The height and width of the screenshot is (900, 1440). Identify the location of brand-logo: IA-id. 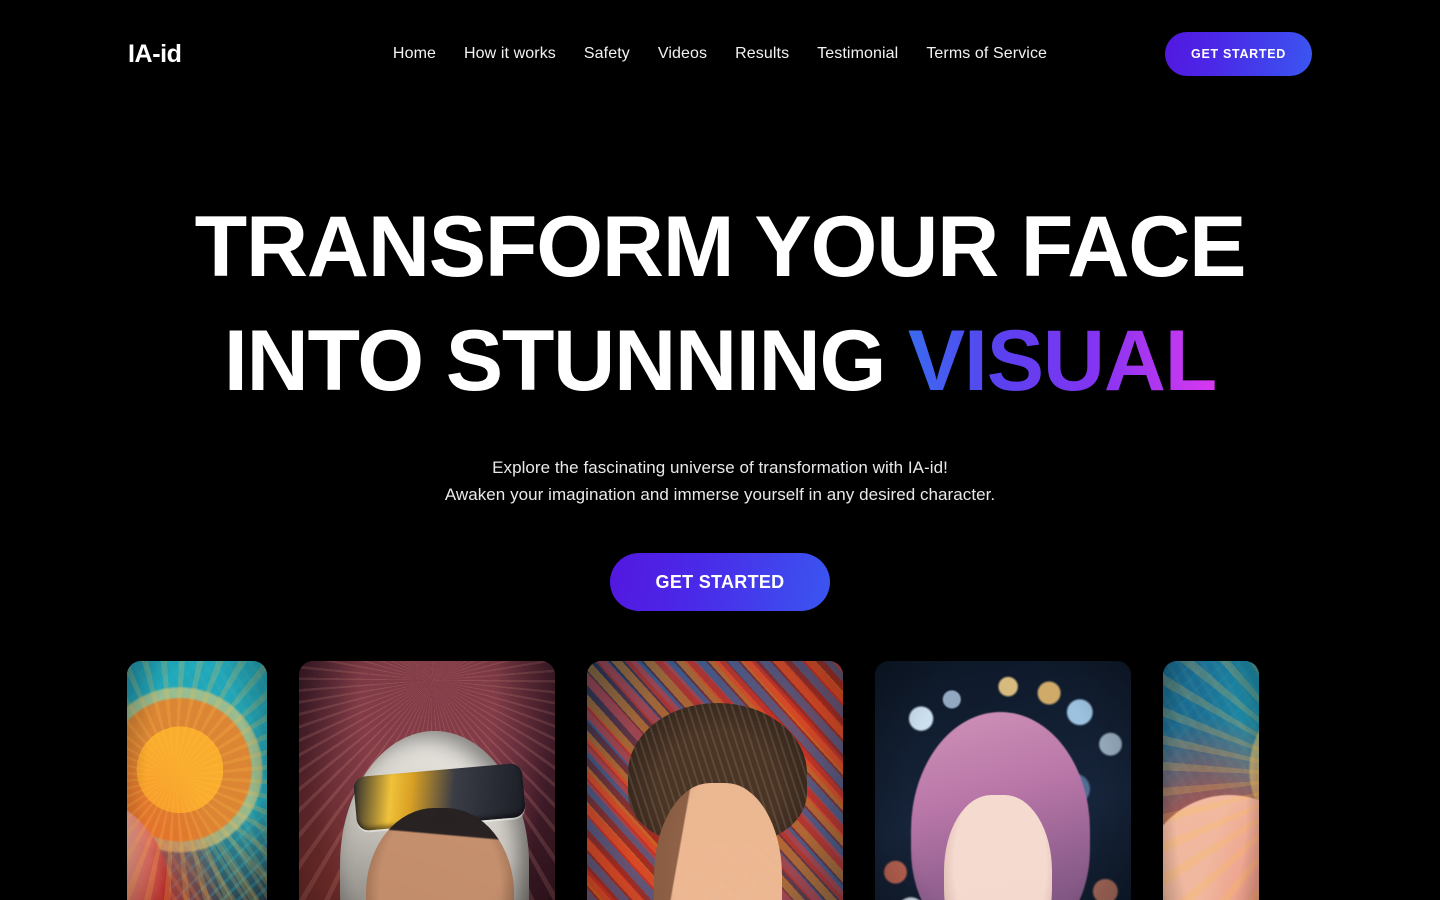
(155, 54).